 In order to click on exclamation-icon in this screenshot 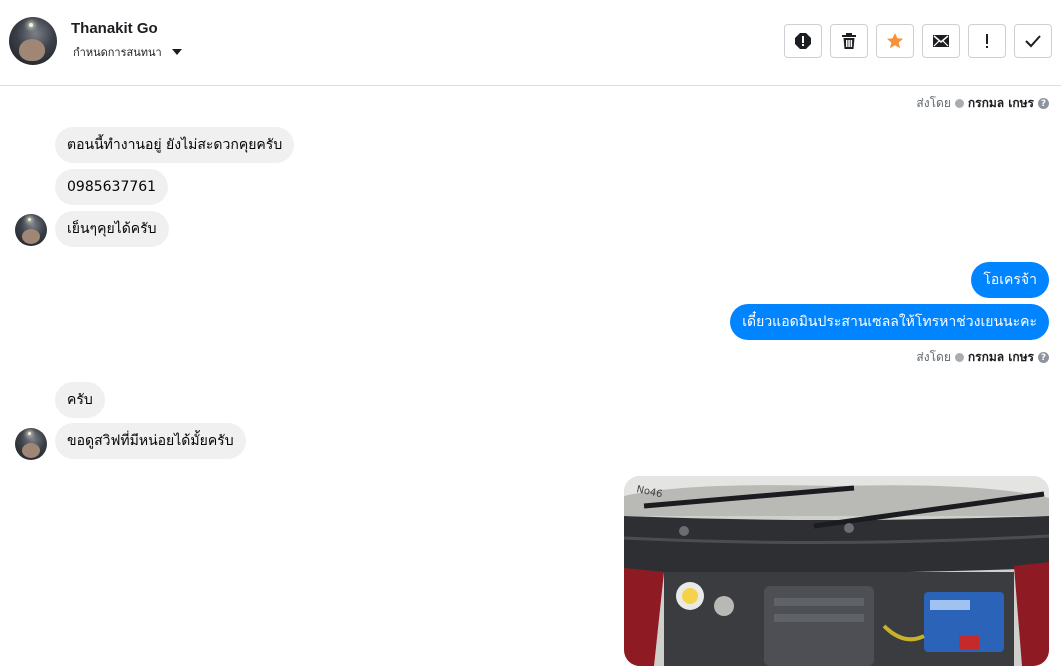, I will do `click(987, 41)`.